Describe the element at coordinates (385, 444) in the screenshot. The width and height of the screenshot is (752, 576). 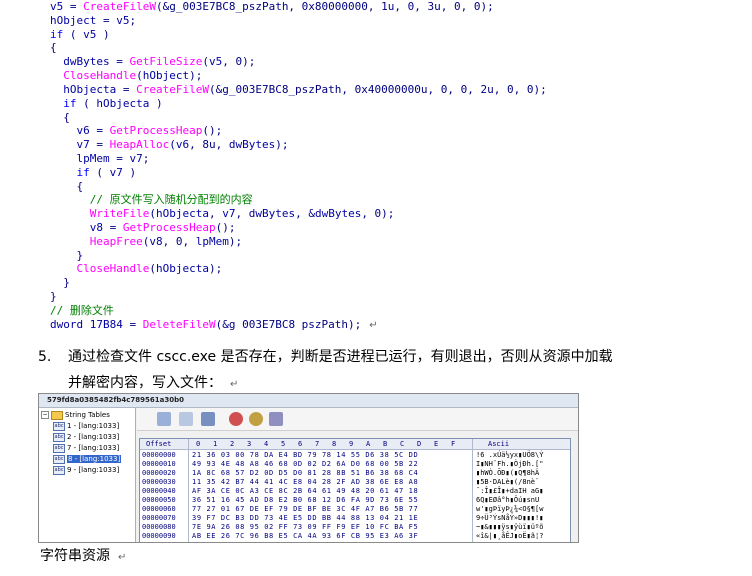
I see `col-header: B` at that location.